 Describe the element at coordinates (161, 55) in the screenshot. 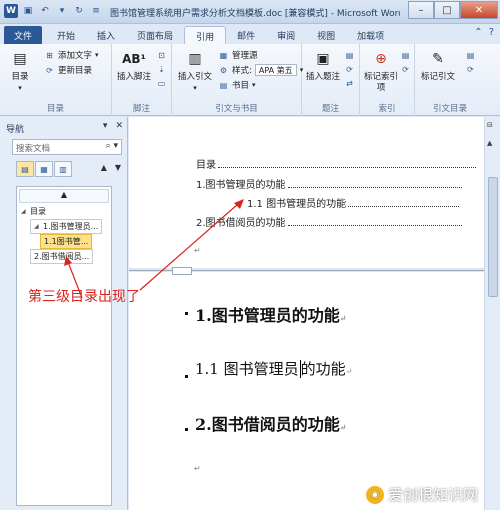

I see `insert-endnote-icon: ⊡` at that location.